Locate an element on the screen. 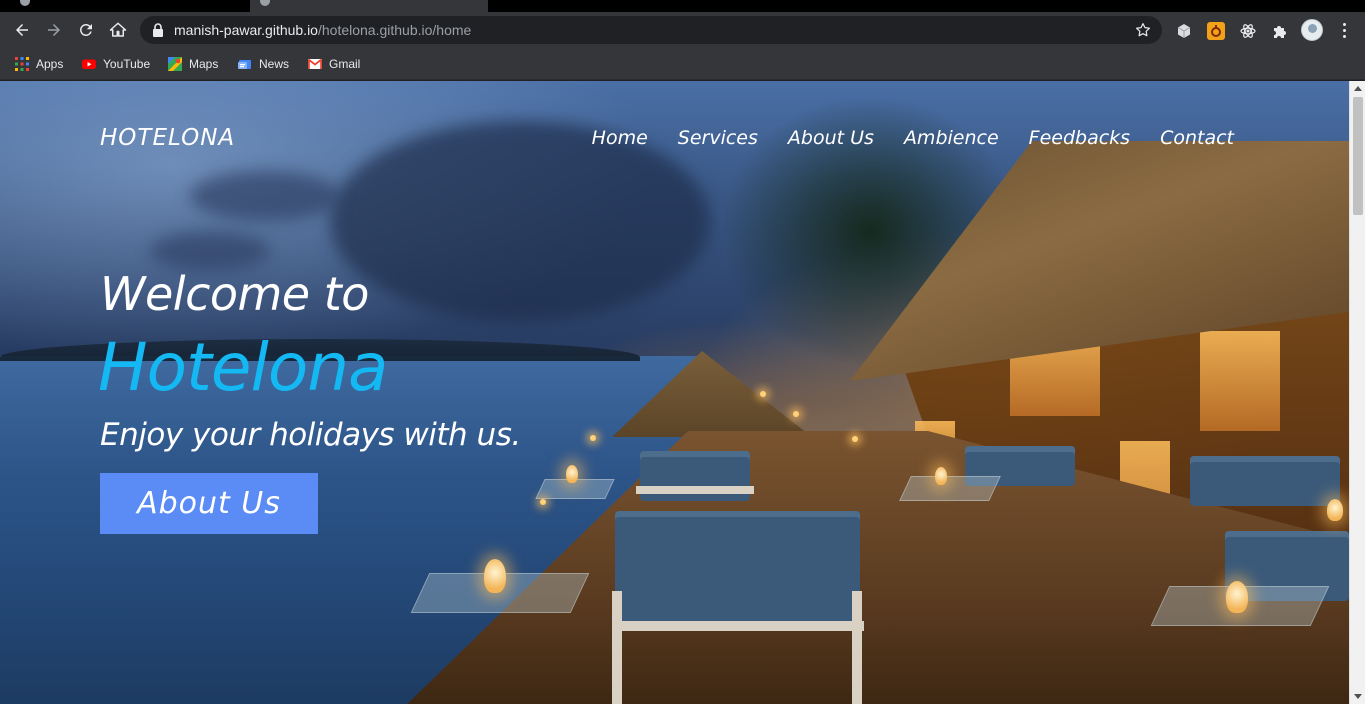  bookmark-star-icon is located at coordinates (1143, 30).